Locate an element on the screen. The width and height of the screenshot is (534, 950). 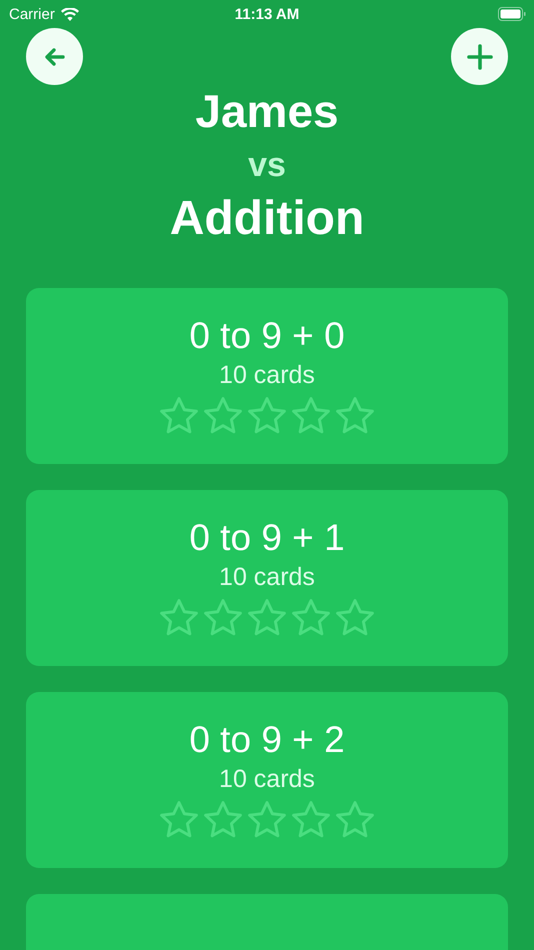
carrier-label: Carrier is located at coordinates (32, 14).